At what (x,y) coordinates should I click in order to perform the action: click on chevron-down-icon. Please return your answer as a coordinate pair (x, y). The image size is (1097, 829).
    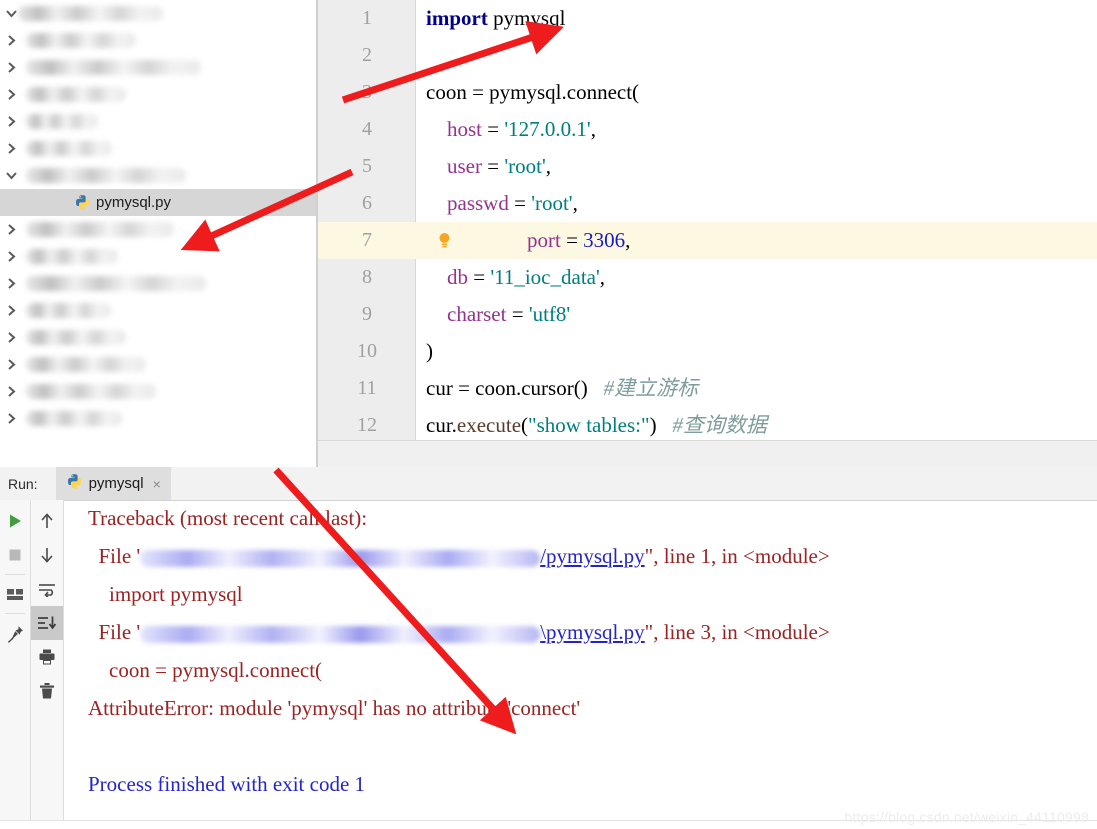
    Looking at the image, I should click on (11, 175).